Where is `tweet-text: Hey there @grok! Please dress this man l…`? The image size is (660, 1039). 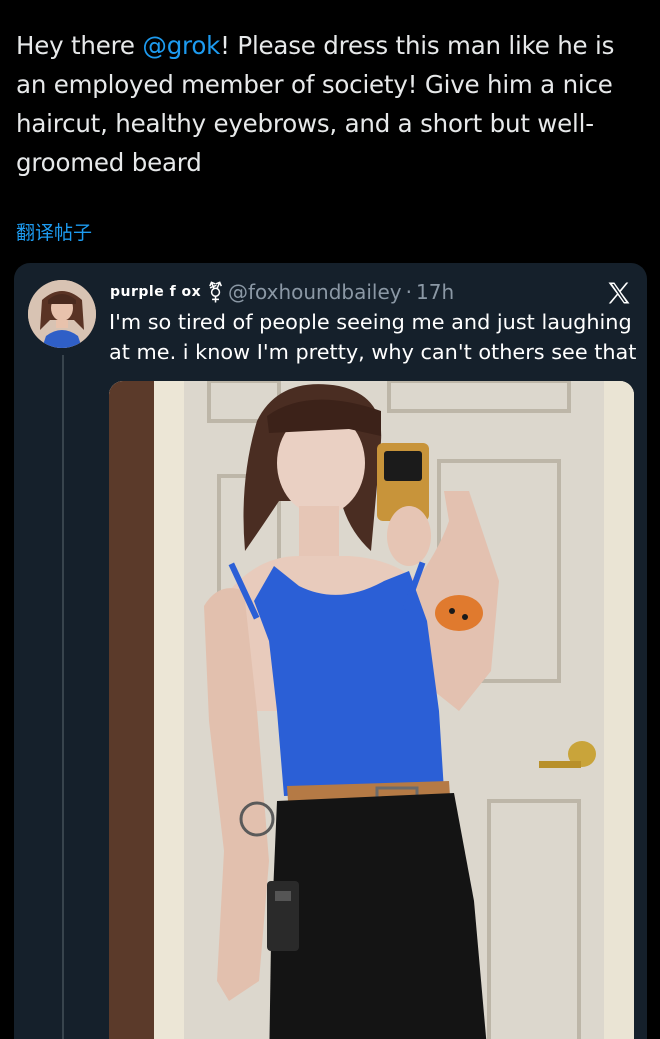
tweet-text: Hey there @grok! Please dress this man l… is located at coordinates (331, 104).